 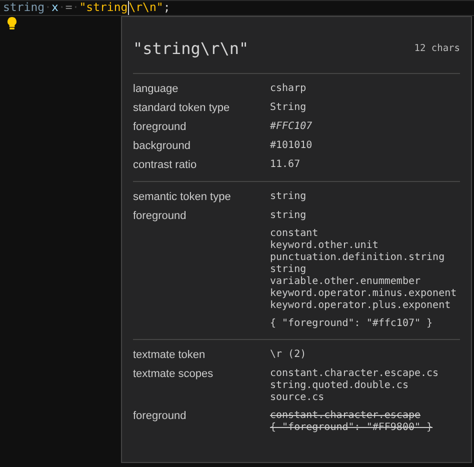 I want to click on property-value: constant, so click(x=295, y=234).